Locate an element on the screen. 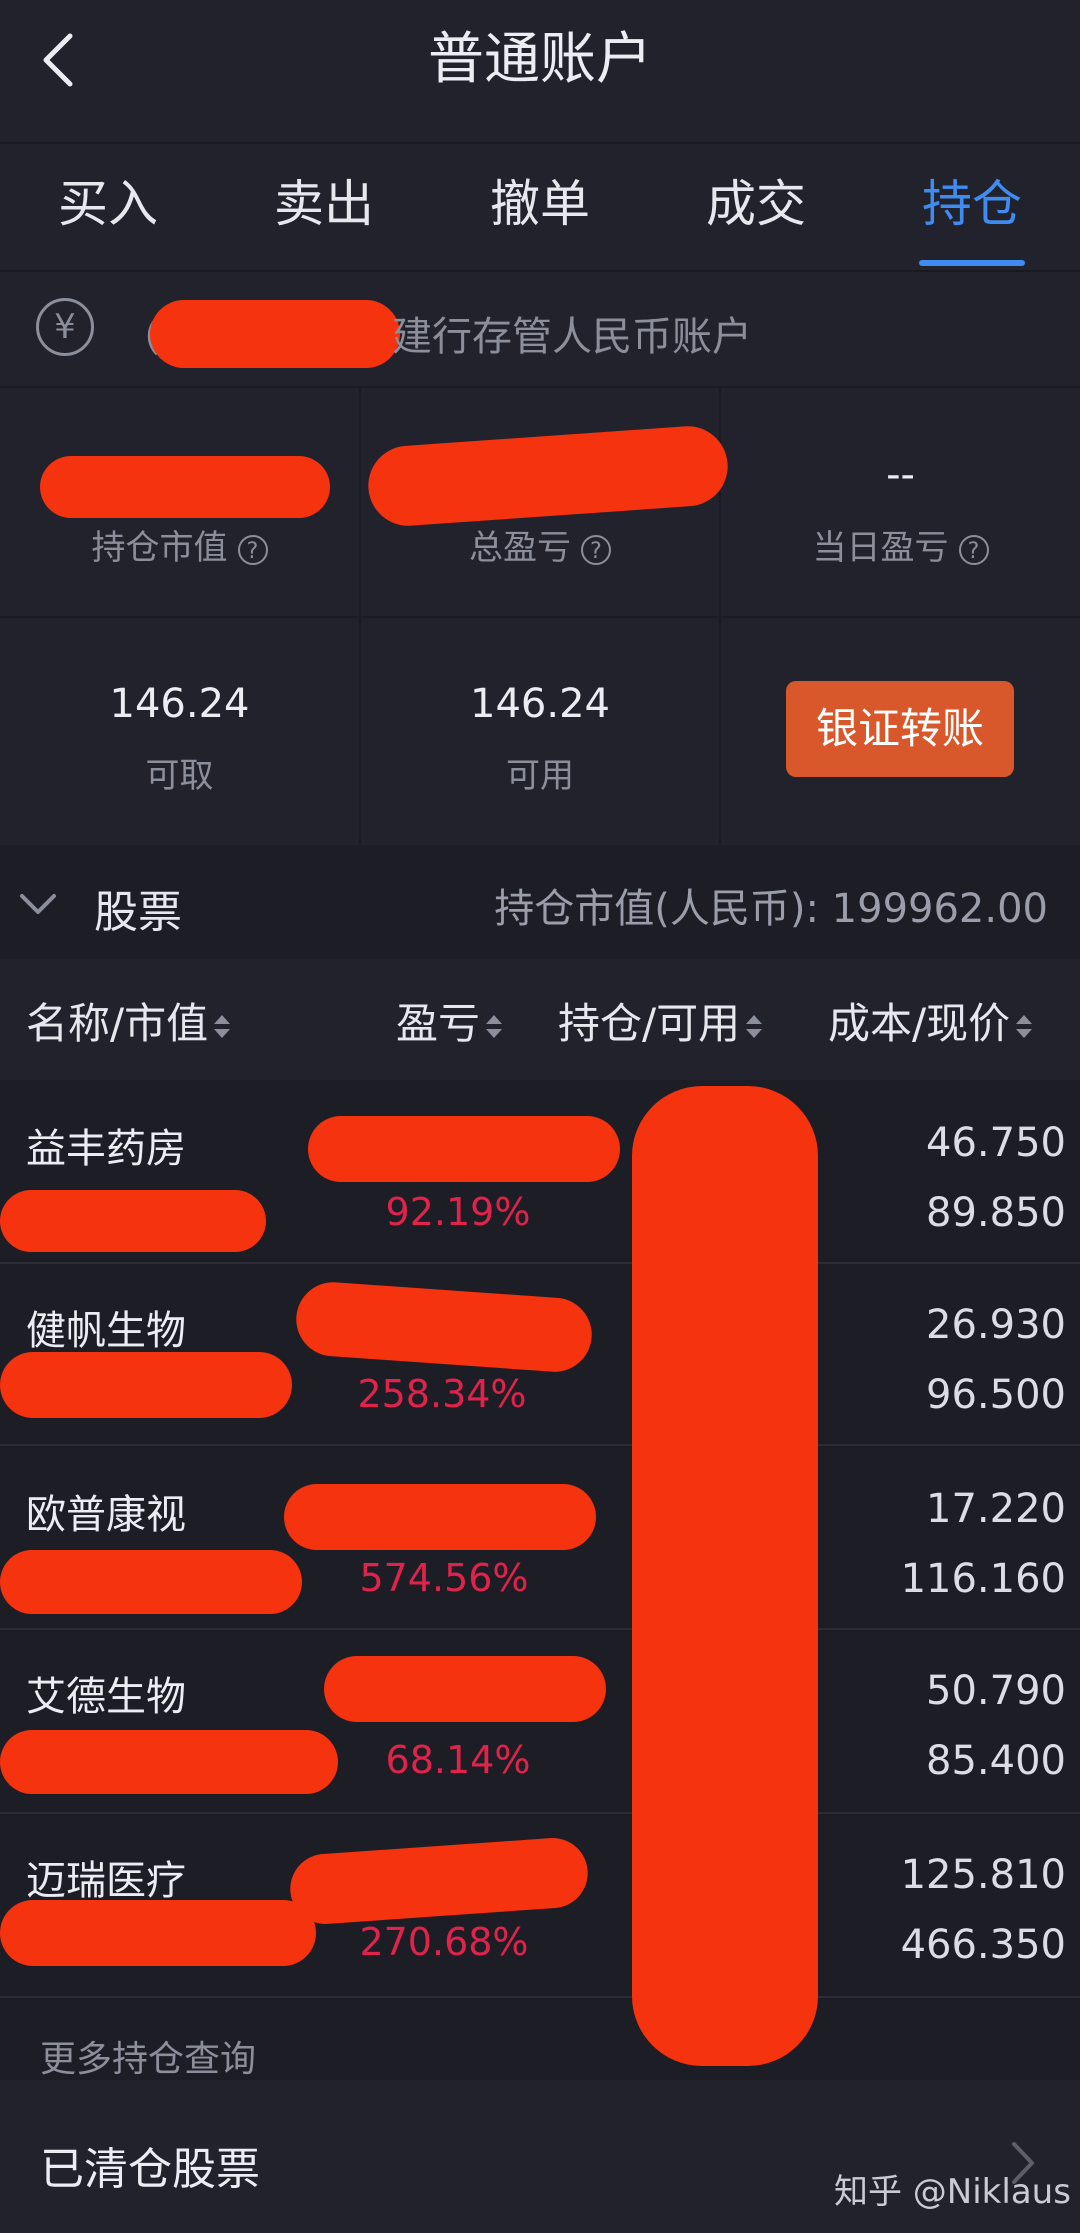 The image size is (1080, 2233). tab-positions: 持仓 is located at coordinates (972, 204).